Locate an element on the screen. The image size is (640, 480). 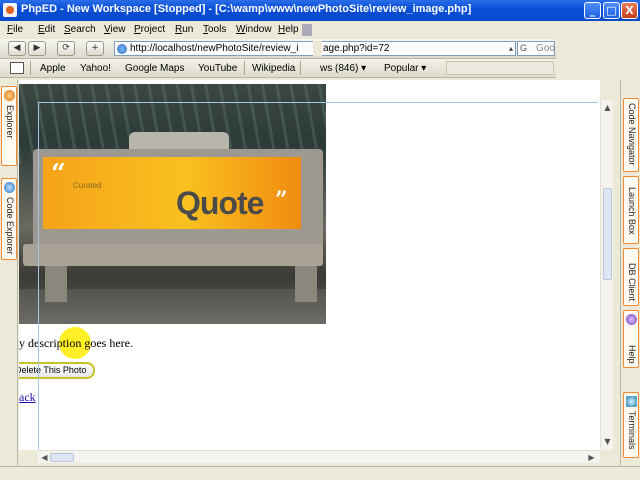
vertical-scroll-thumb is located at coordinates (607, 234).